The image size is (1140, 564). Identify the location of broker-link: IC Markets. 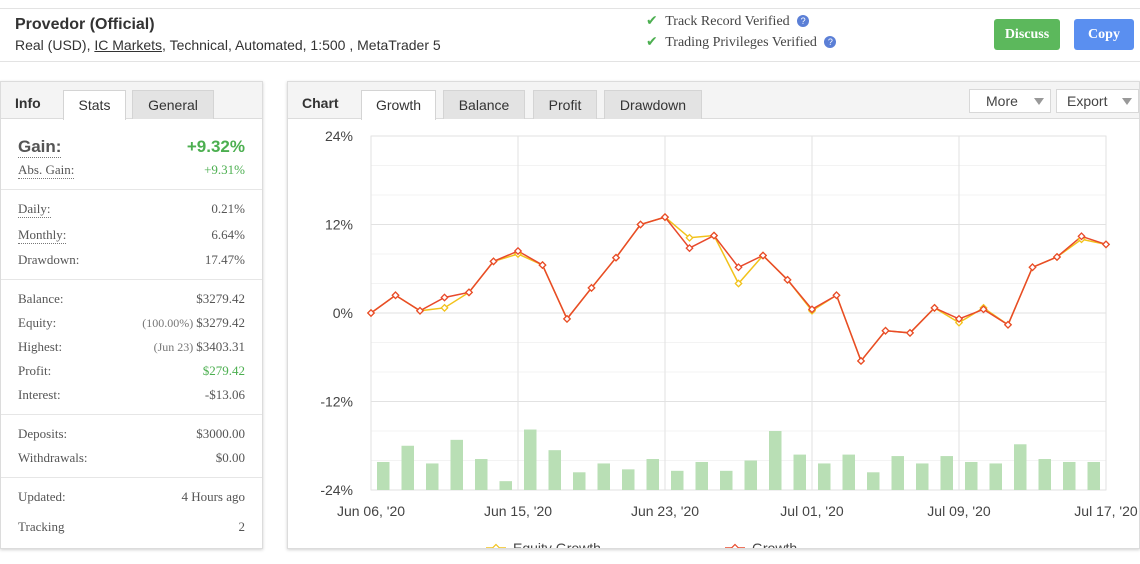
(128, 45).